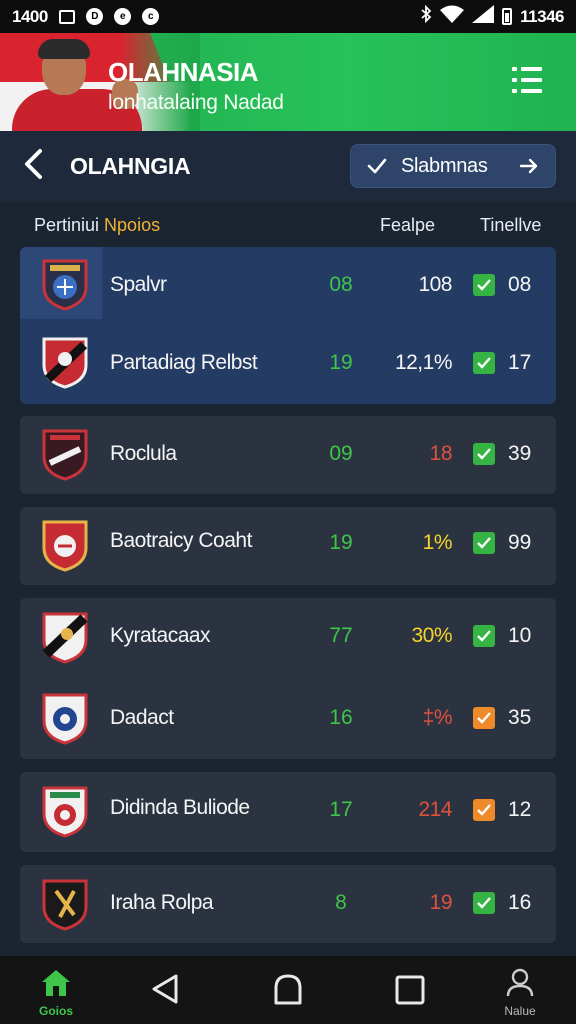 Image resolution: width=576 pixels, height=1024 pixels. What do you see at coordinates (527, 80) in the screenshot?
I see `menu-button` at bounding box center [527, 80].